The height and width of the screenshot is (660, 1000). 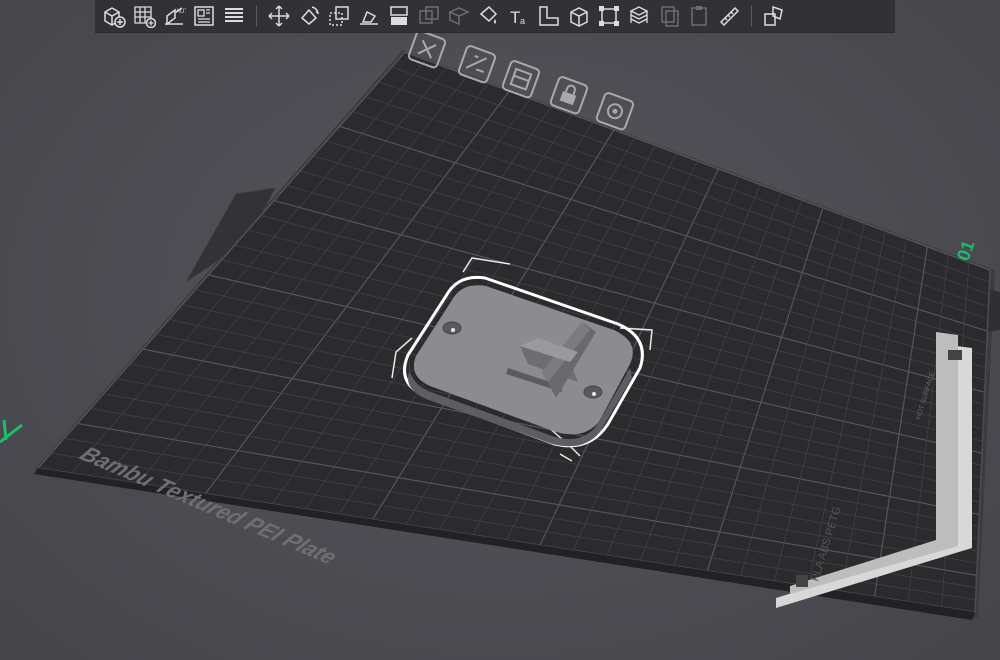 I want to click on variable-layer-icon, so click(x=639, y=15).